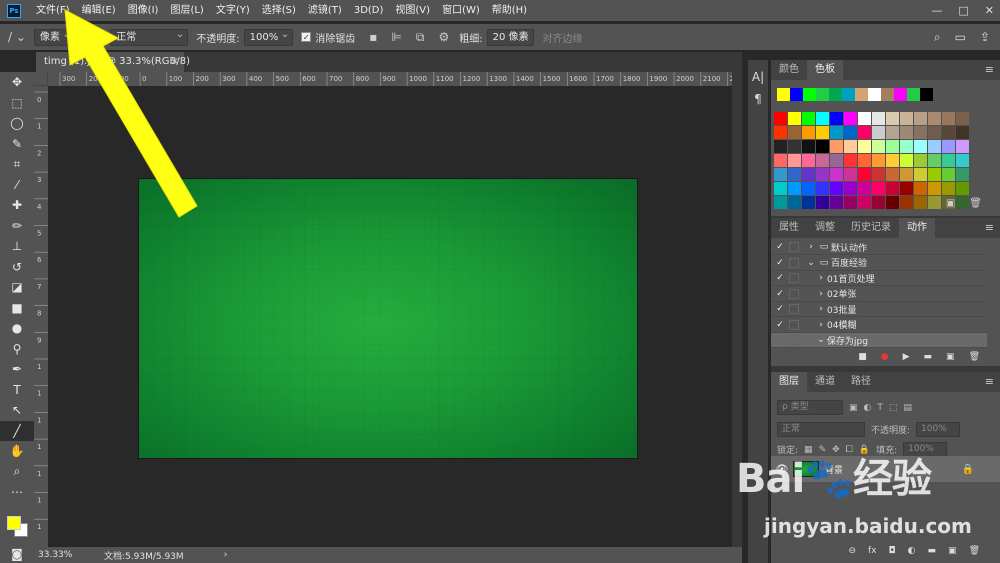 The image size is (1000, 563). Describe the element at coordinates (917, 228) in the screenshot. I see `tab-actions: 动作` at that location.